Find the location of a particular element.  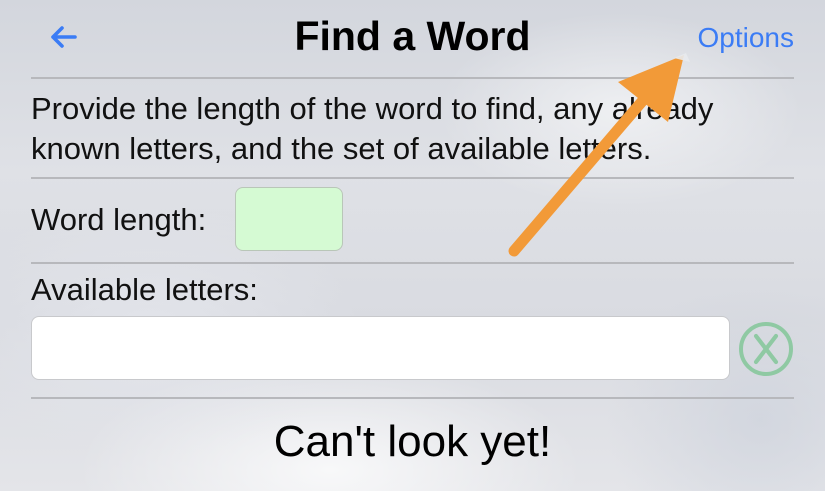

word-length-input is located at coordinates (289, 219).